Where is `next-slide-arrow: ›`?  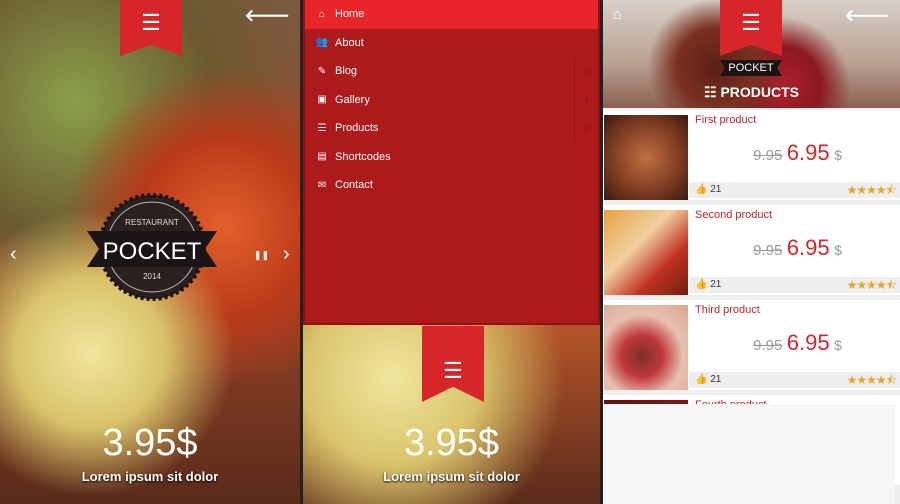 next-slide-arrow: › is located at coordinates (286, 254).